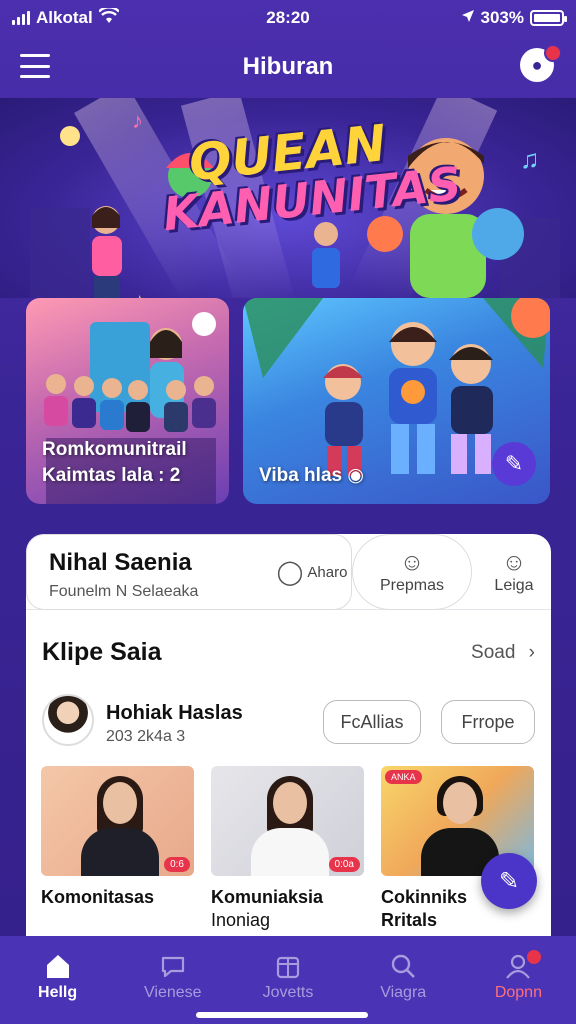  Describe the element at coordinates (514, 585) in the screenshot. I see `tab-profile-label: Leiga` at that location.